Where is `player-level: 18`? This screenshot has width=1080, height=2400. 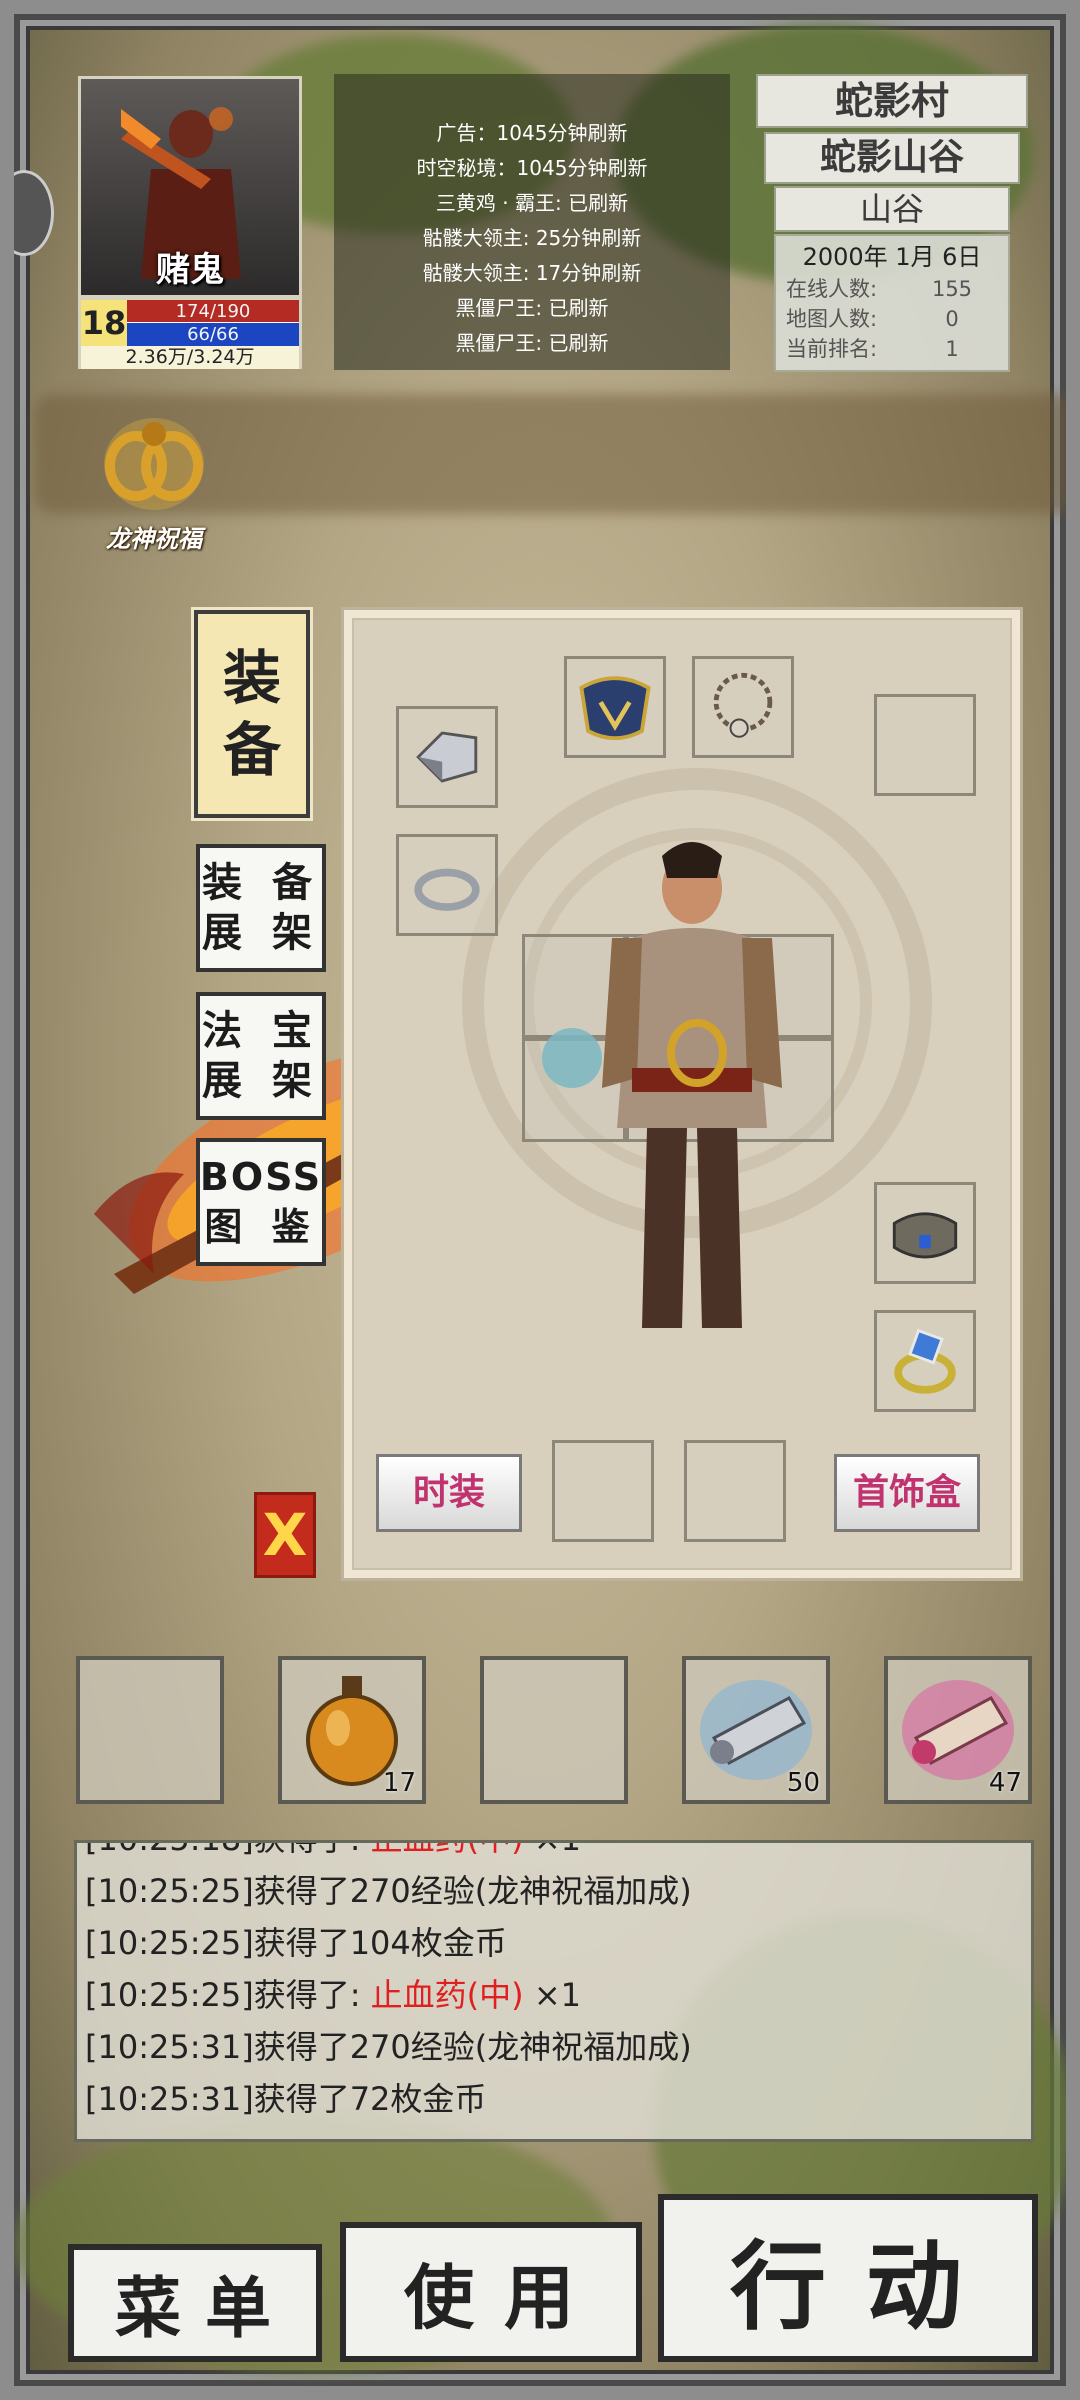 player-level: 18 is located at coordinates (104, 323).